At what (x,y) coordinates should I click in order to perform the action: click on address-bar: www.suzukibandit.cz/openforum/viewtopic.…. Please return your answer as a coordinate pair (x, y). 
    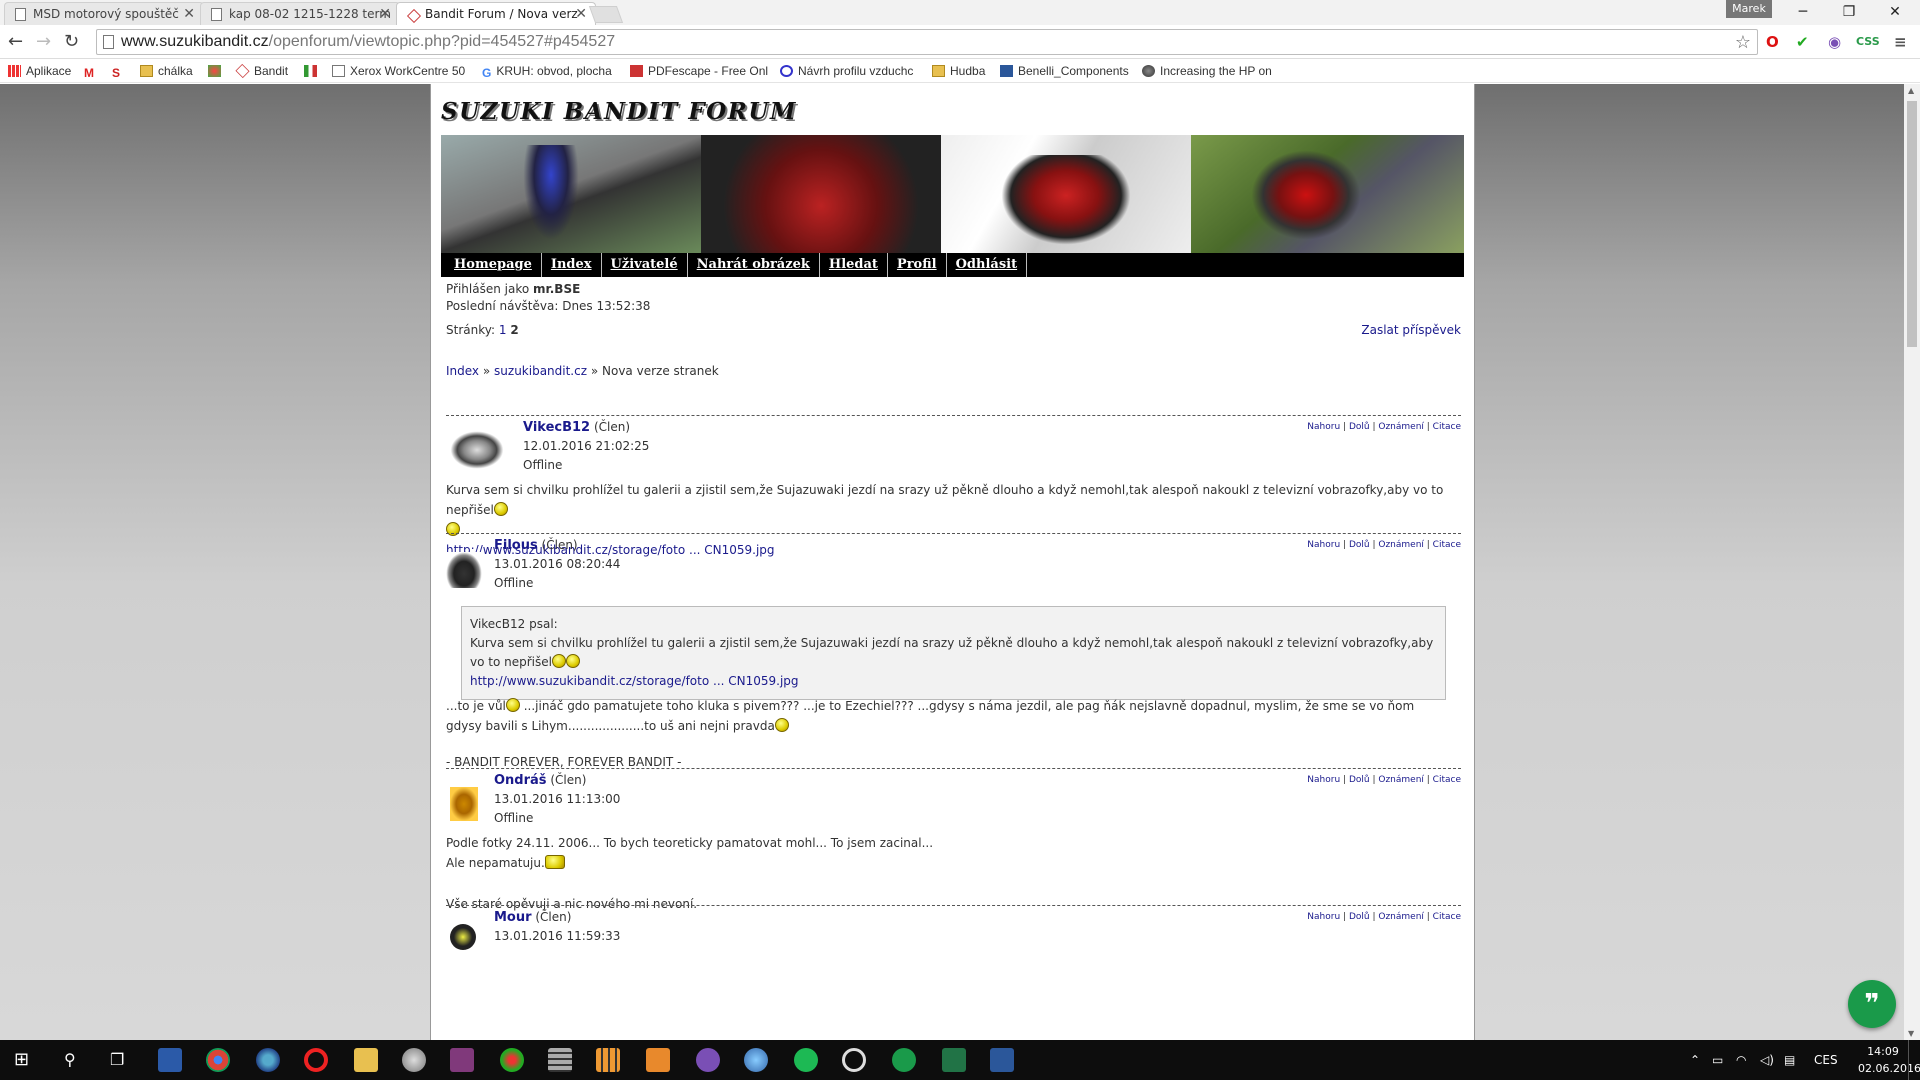
    Looking at the image, I should click on (927, 42).